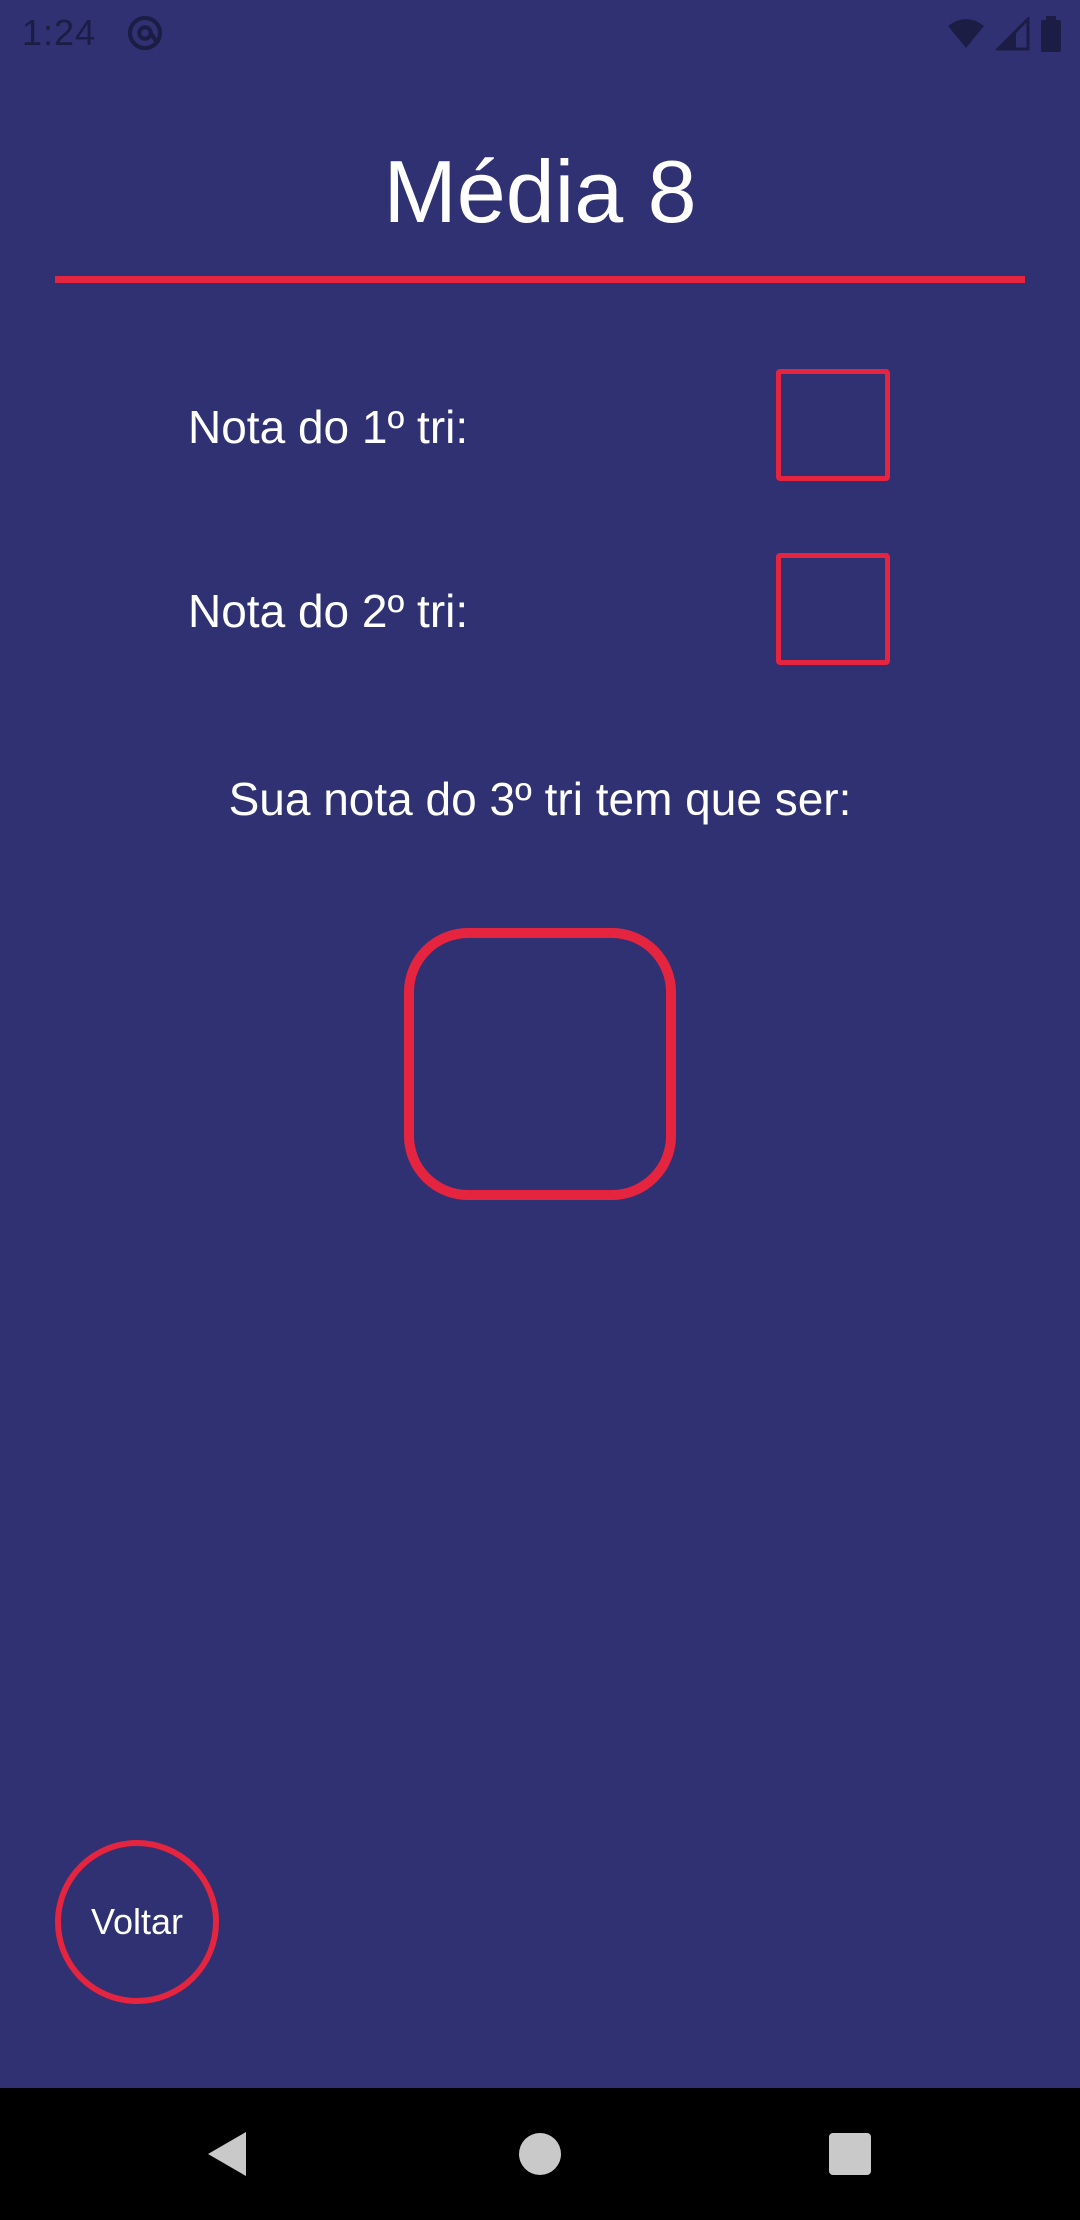 This screenshot has height=2220, width=1080. Describe the element at coordinates (228, 2154) in the screenshot. I see `back-triangle-icon` at that location.